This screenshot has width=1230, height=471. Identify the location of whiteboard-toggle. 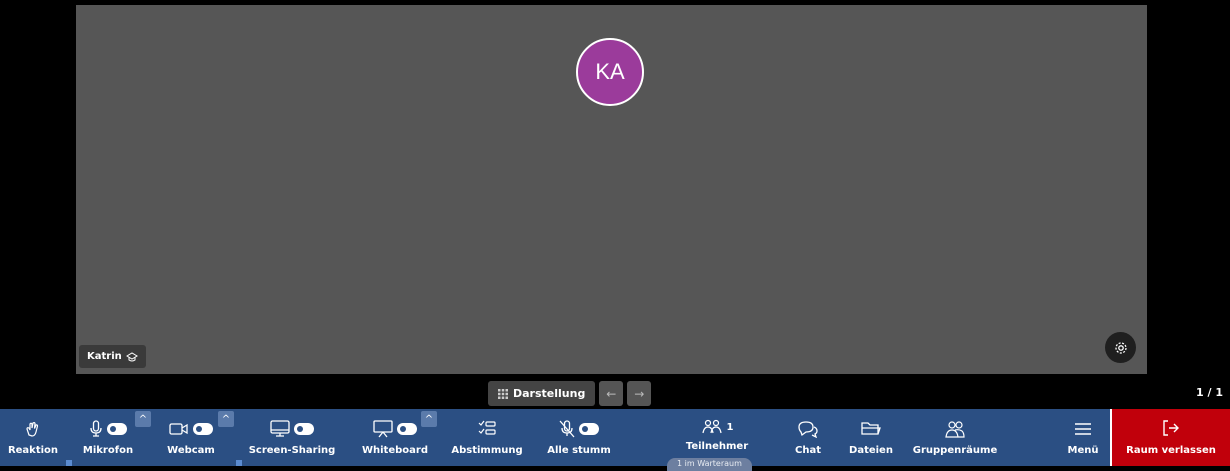
(407, 429).